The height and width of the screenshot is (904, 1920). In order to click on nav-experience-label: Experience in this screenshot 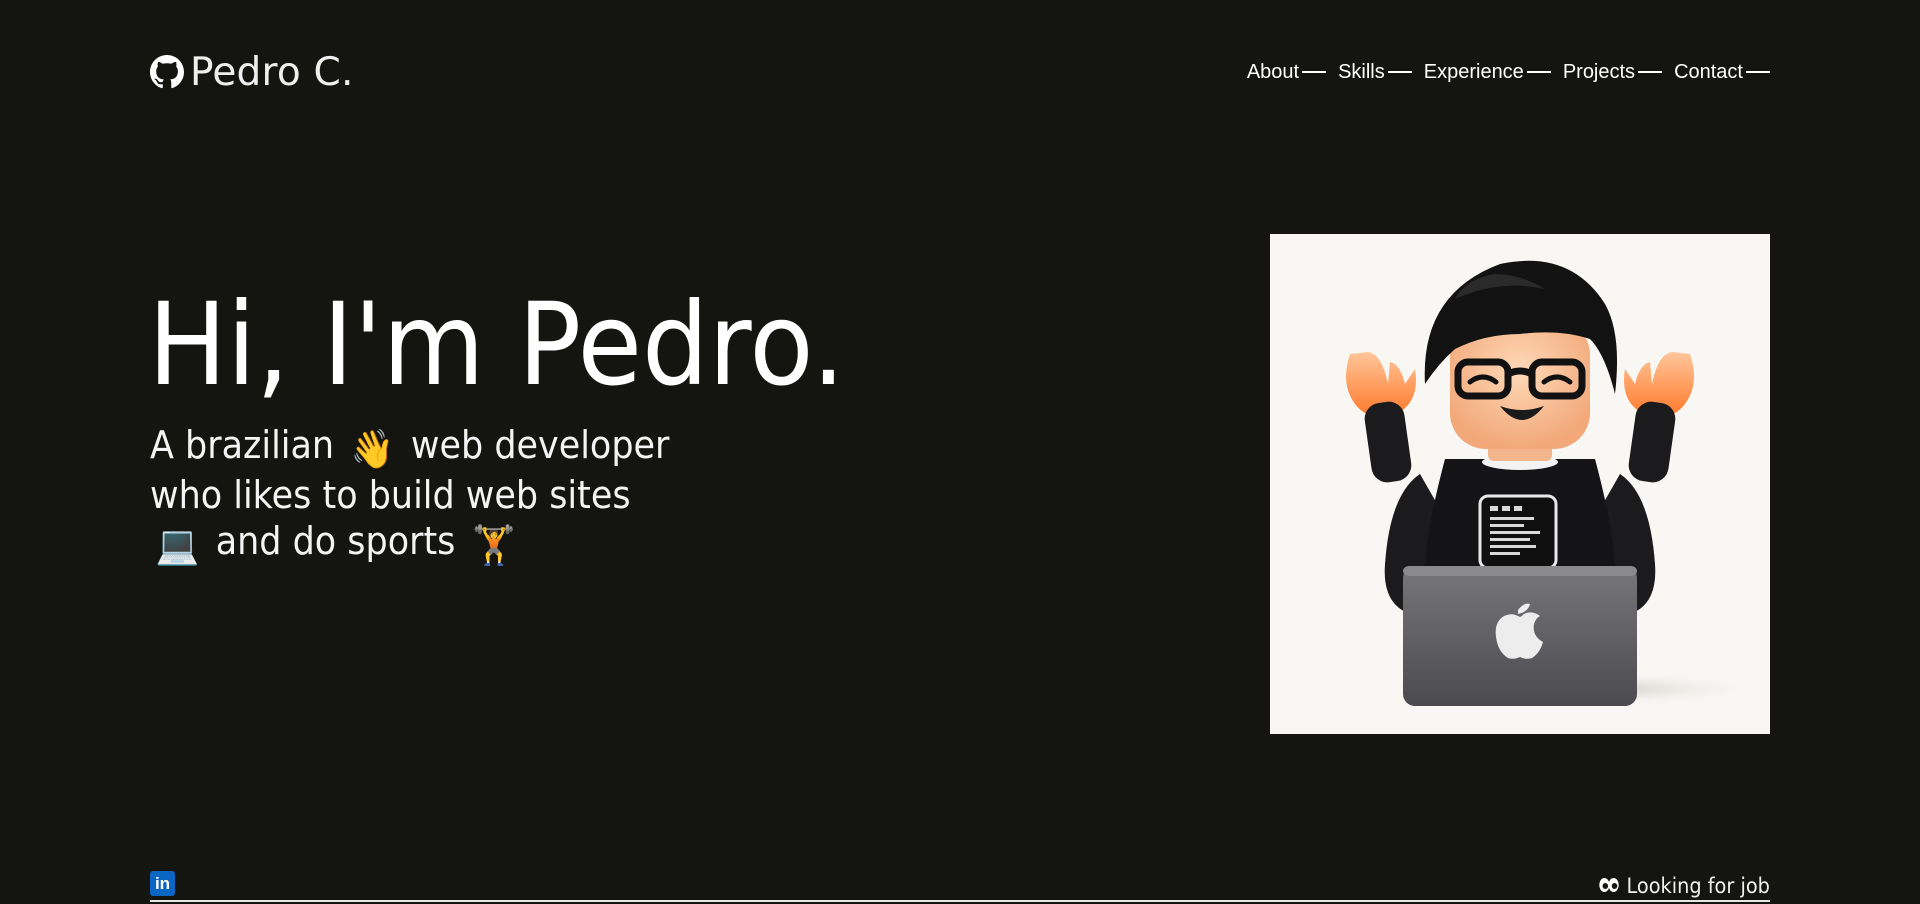, I will do `click(1473, 71)`.